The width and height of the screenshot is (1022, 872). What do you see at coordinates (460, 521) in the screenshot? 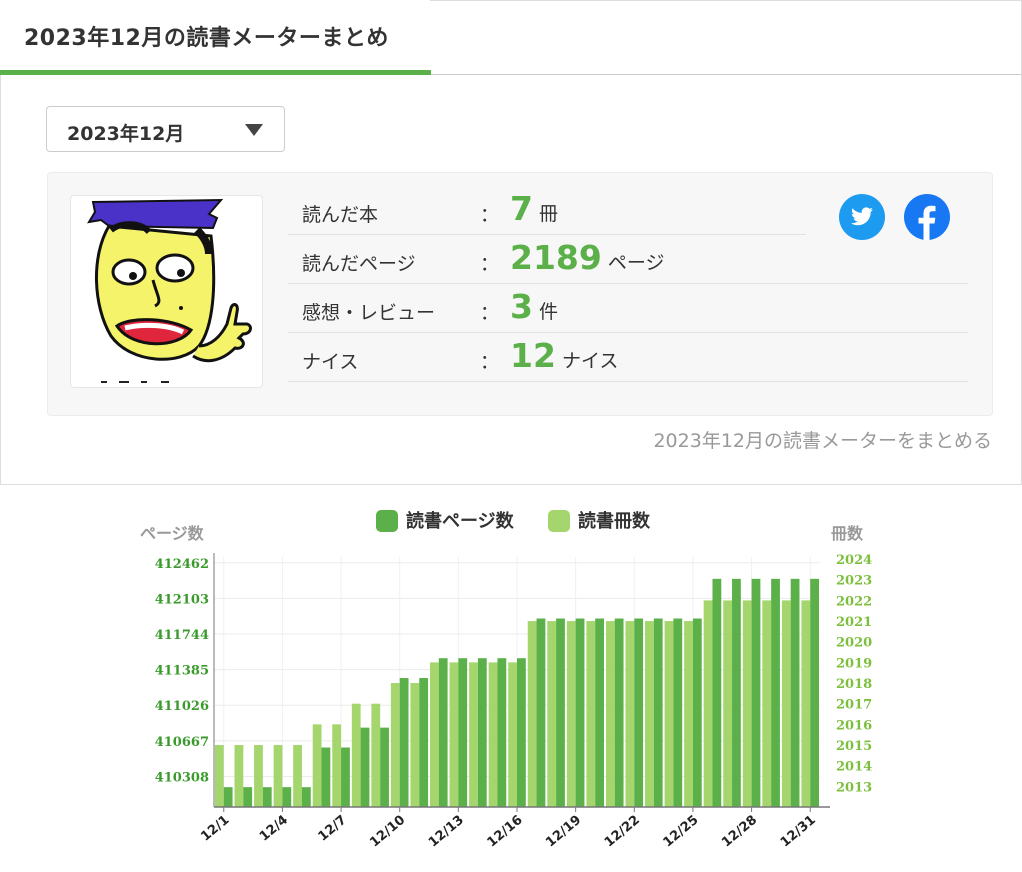
I see `legend-label-pages: 読書ページ数` at bounding box center [460, 521].